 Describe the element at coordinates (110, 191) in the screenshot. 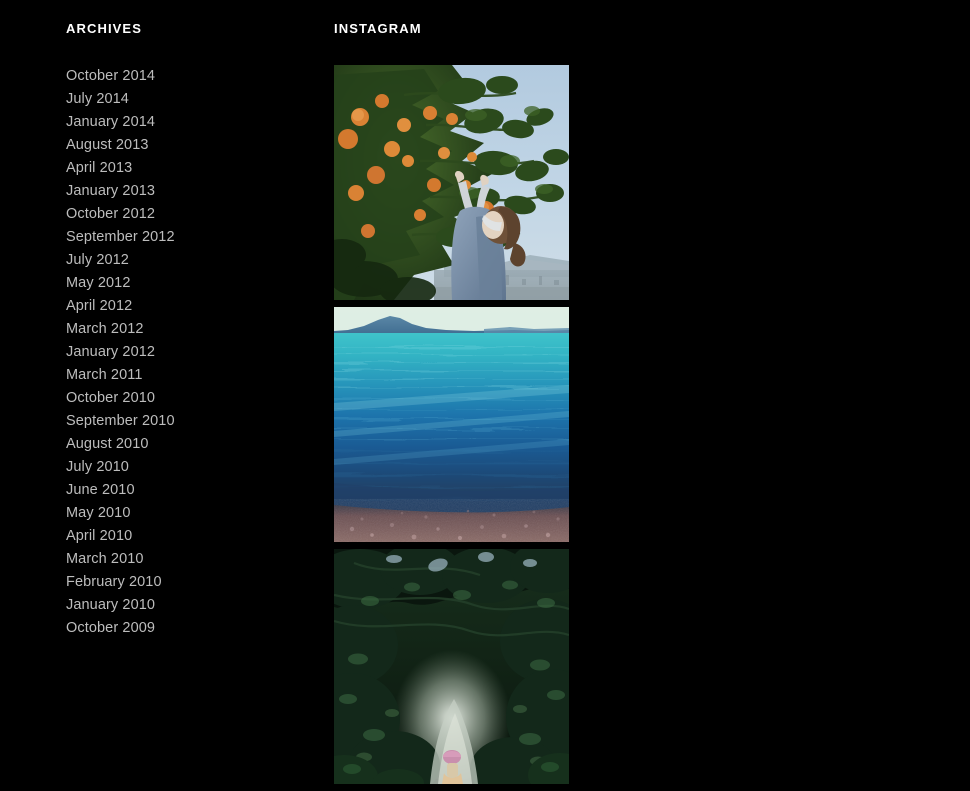

I see `archive-link: January 2013` at that location.